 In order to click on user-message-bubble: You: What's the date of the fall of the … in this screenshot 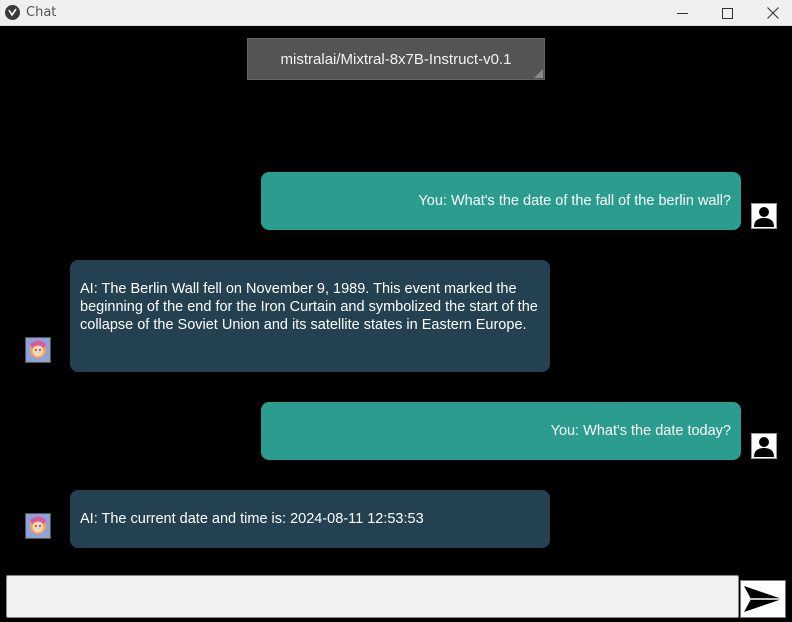, I will do `click(501, 201)`.